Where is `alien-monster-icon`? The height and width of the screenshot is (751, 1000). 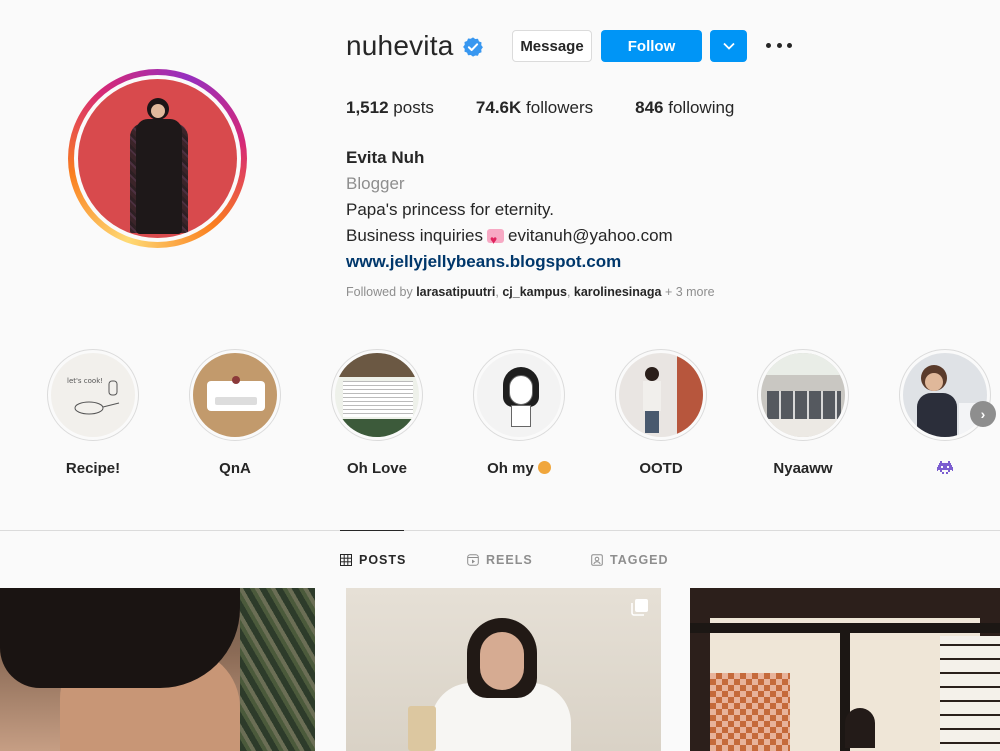
alien-monster-icon is located at coordinates (945, 467).